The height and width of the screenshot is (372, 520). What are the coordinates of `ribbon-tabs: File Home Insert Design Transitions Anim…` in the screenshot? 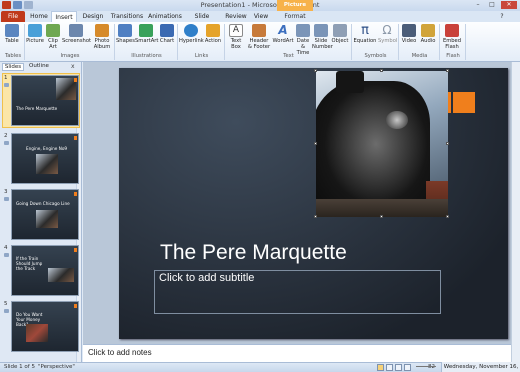 It's located at (260, 21).